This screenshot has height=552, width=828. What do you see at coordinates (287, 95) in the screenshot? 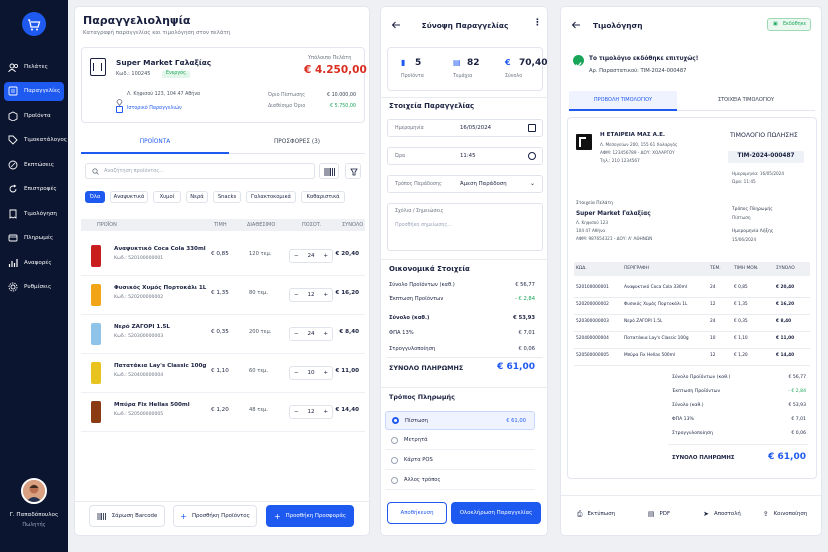
I see `credit-limit-label: Όριο Πίστωσης` at bounding box center [287, 95].